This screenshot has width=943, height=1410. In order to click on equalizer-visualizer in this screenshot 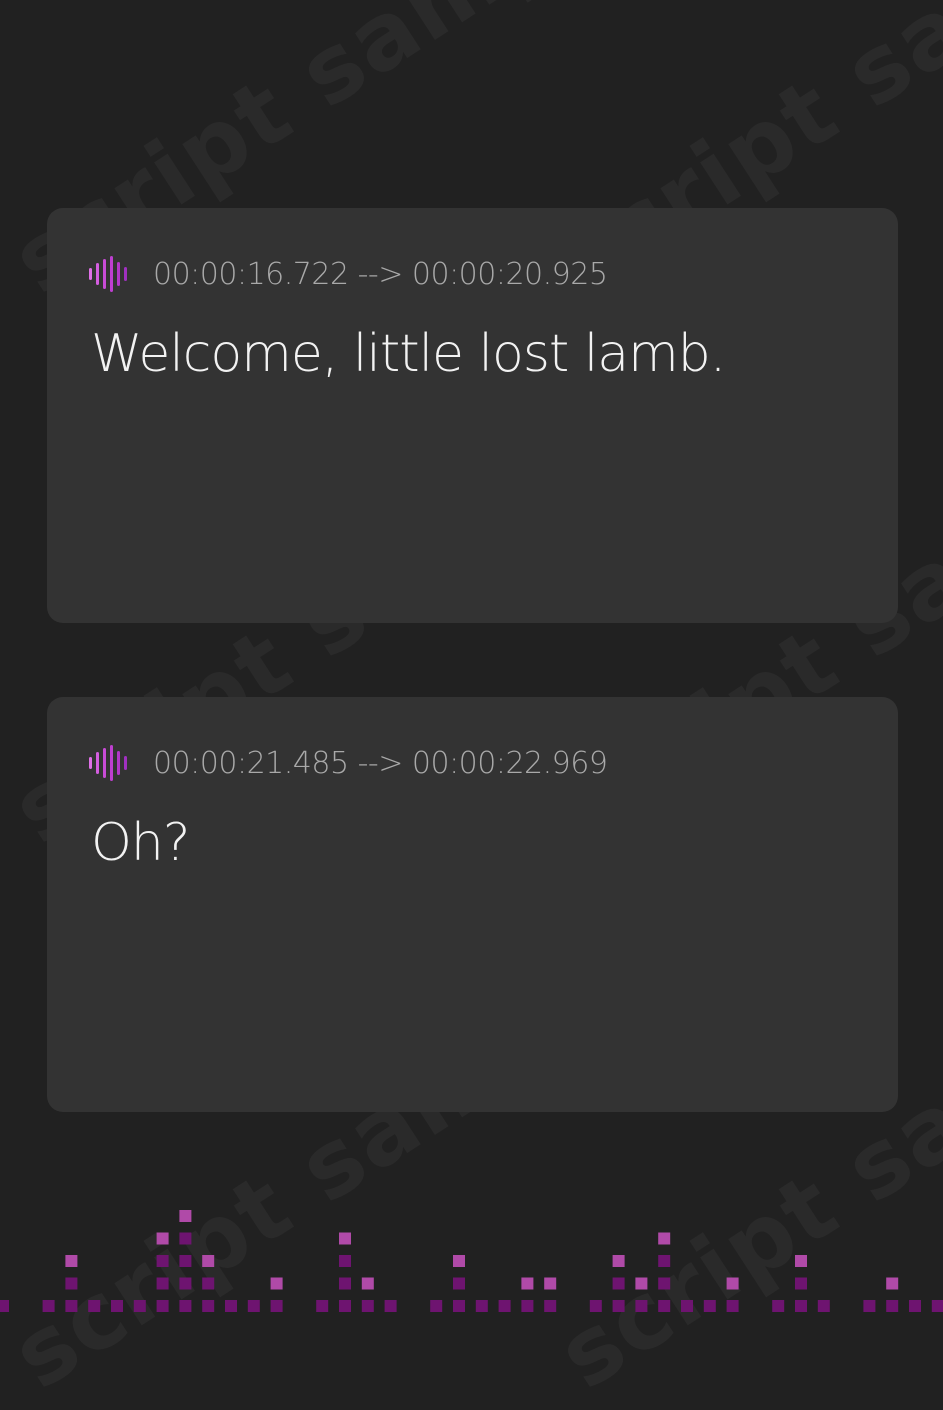, I will do `click(471, 1261)`.